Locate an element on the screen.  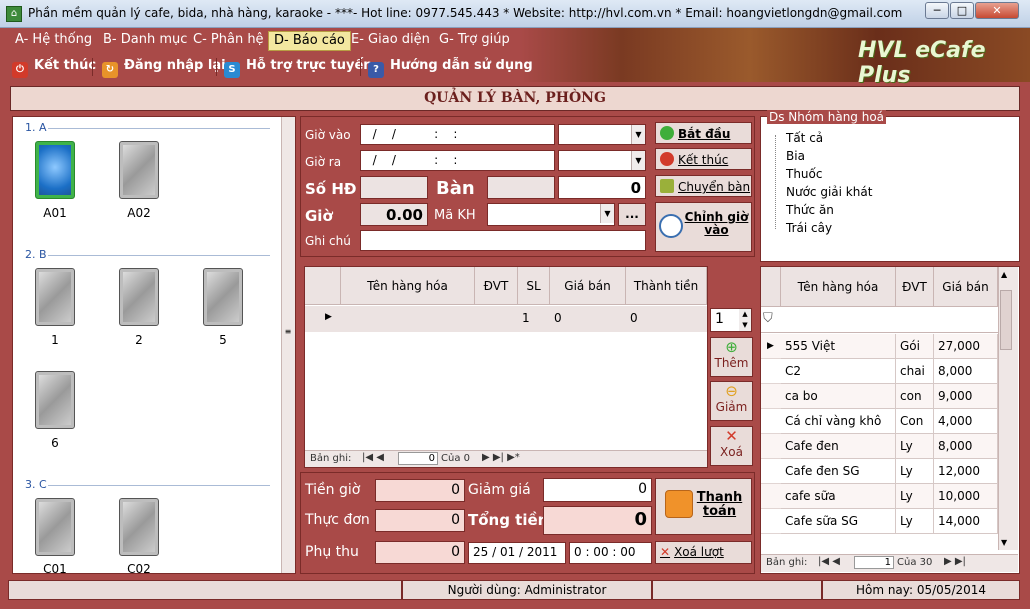
scroll-down-icon: ▼ is located at coordinates (1004, 542).